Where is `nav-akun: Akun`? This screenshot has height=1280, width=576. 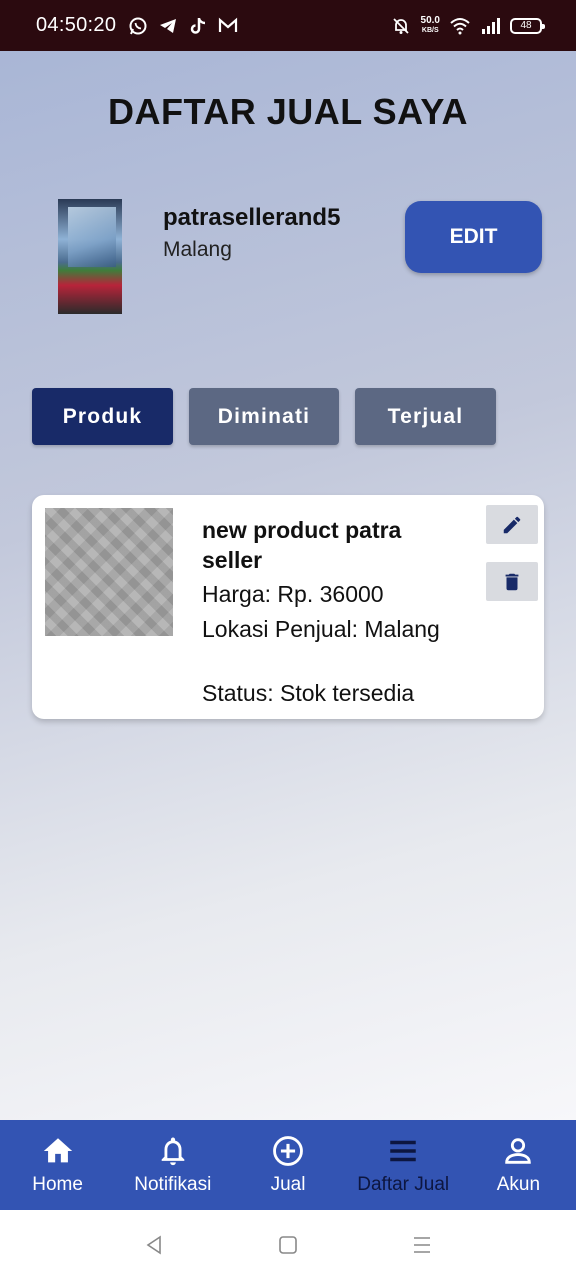 nav-akun: Akun is located at coordinates (518, 1165).